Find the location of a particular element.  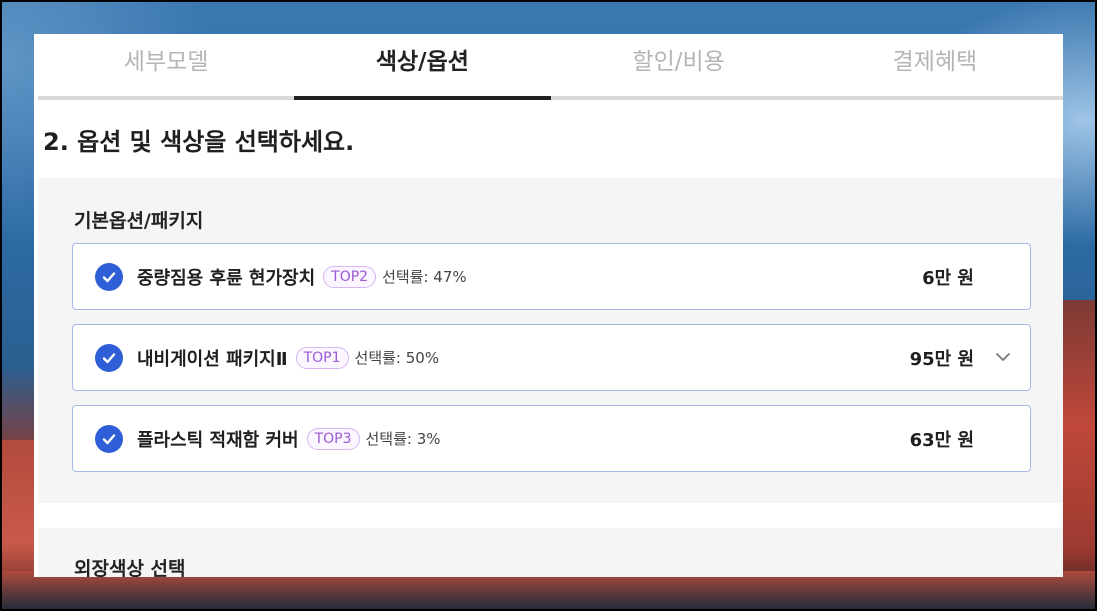

rank-badge: TOP1 is located at coordinates (322, 357).